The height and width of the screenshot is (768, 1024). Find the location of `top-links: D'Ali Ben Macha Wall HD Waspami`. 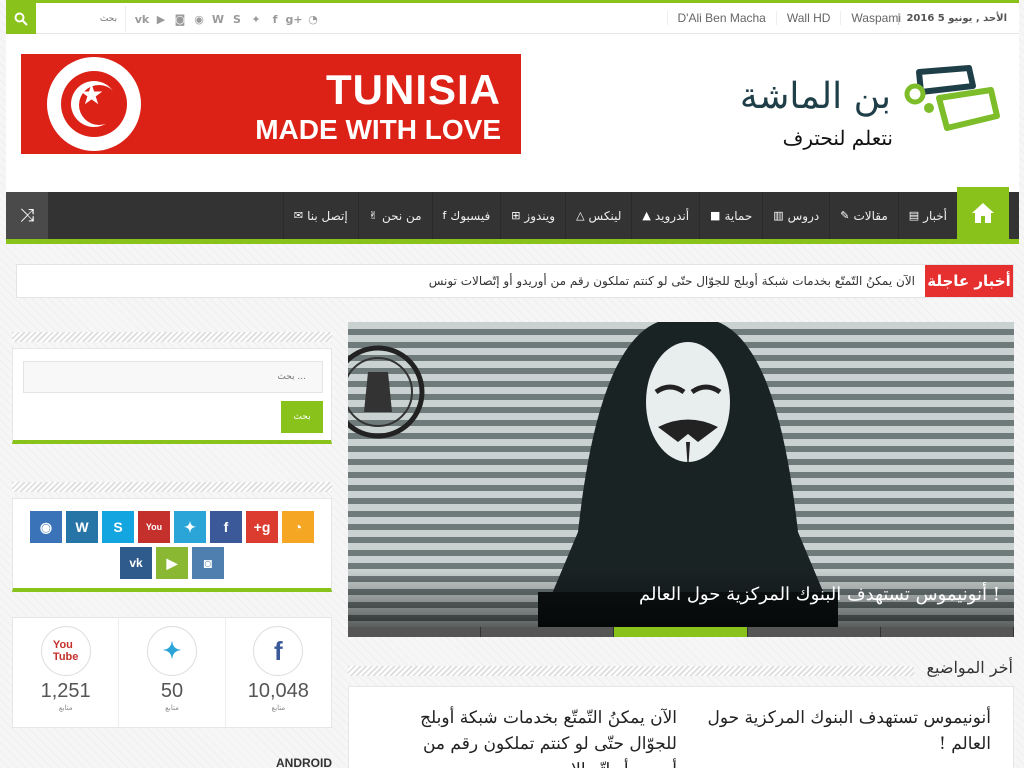

top-links: D'Ali Ben Macha Wall HD Waspami is located at coordinates (788, 18).